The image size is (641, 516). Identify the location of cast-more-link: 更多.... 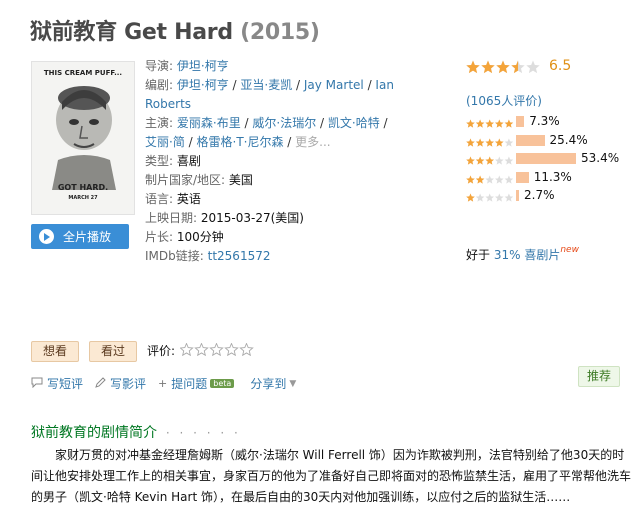
(312, 142).